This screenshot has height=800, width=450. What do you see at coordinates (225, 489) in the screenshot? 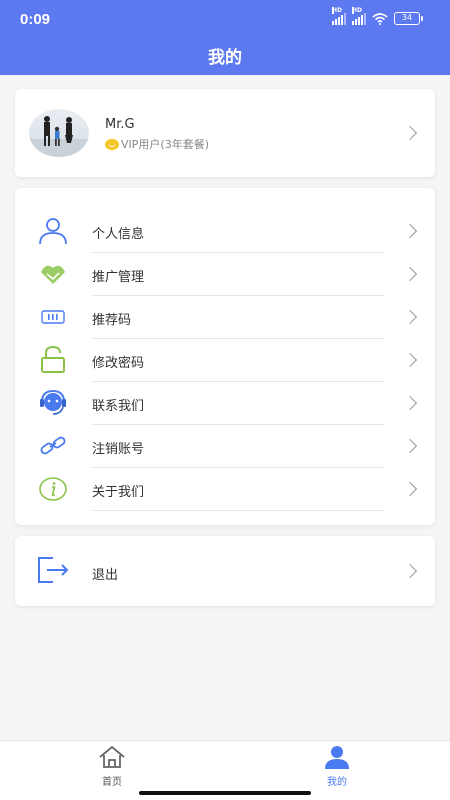
I see `menu-item-about-us: 关于我们` at bounding box center [225, 489].